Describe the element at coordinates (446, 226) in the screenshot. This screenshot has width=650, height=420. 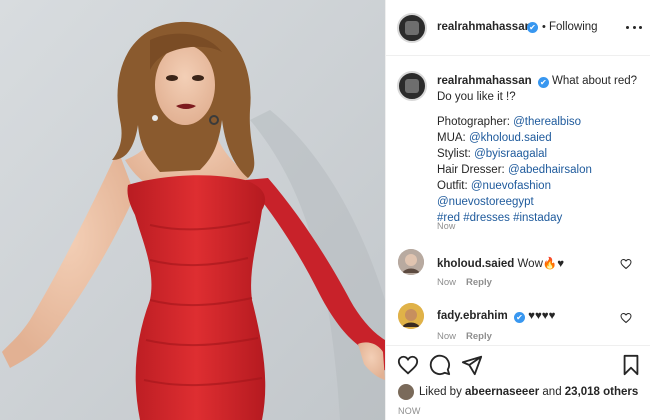
I see `caption-timestamp: Now` at that location.